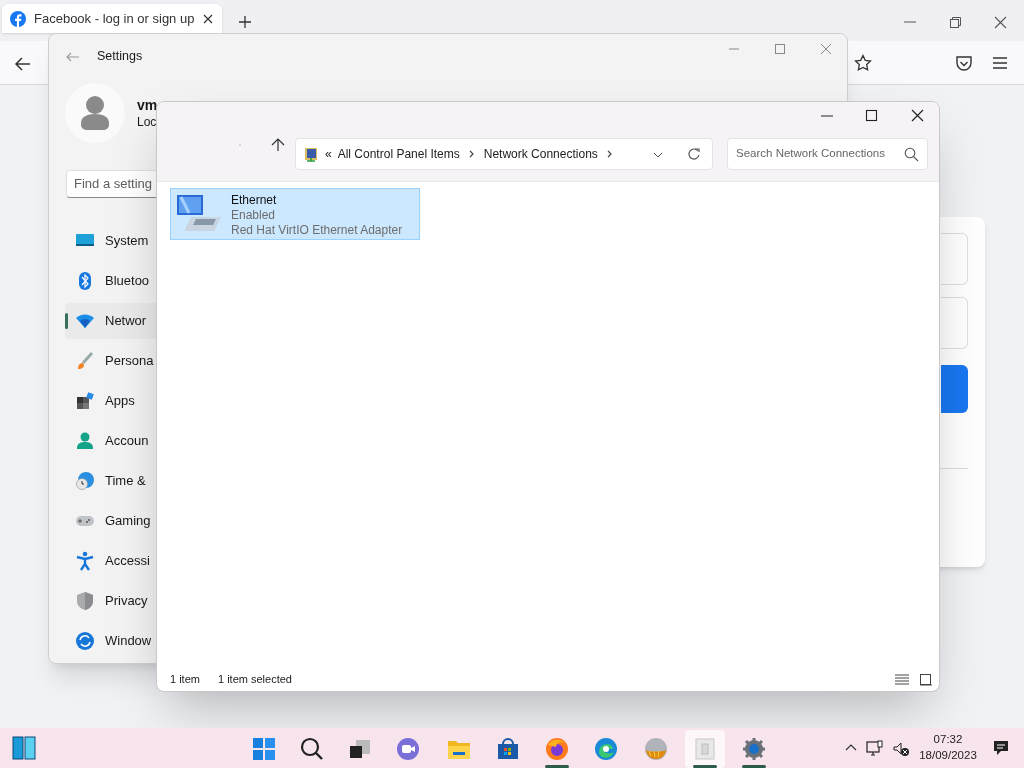 This screenshot has height=768, width=1024. I want to click on nav-item: System, so click(110, 241).